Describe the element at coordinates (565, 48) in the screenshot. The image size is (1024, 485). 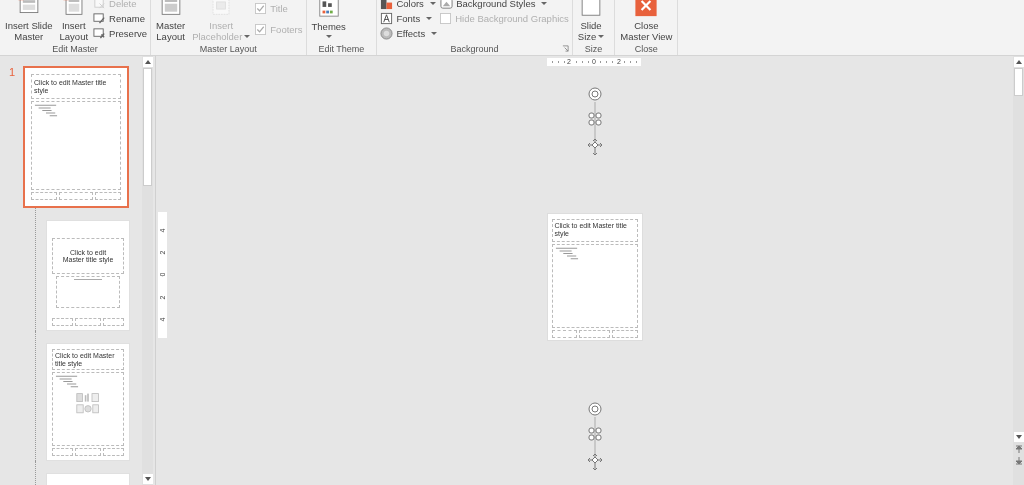
I see `dialog-launcher-icon` at that location.